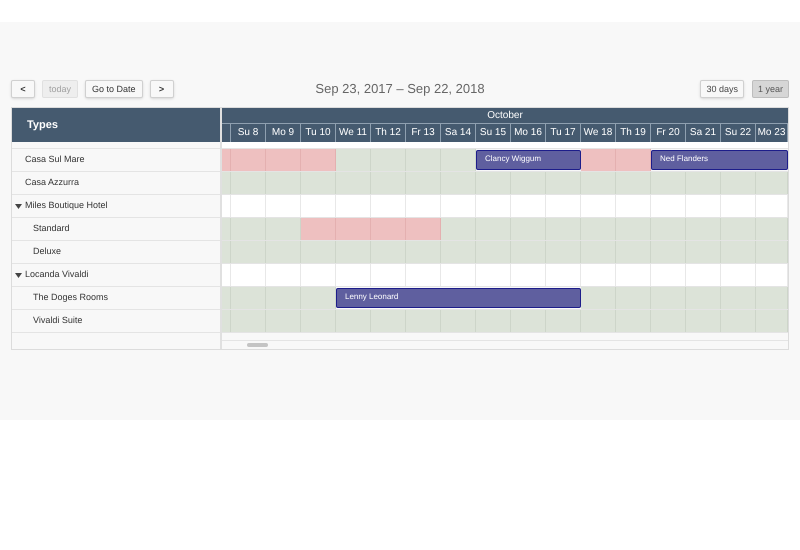 The height and width of the screenshot is (550, 800). What do you see at coordinates (458, 298) in the screenshot?
I see `booking-bar: Lenny Leonard` at bounding box center [458, 298].